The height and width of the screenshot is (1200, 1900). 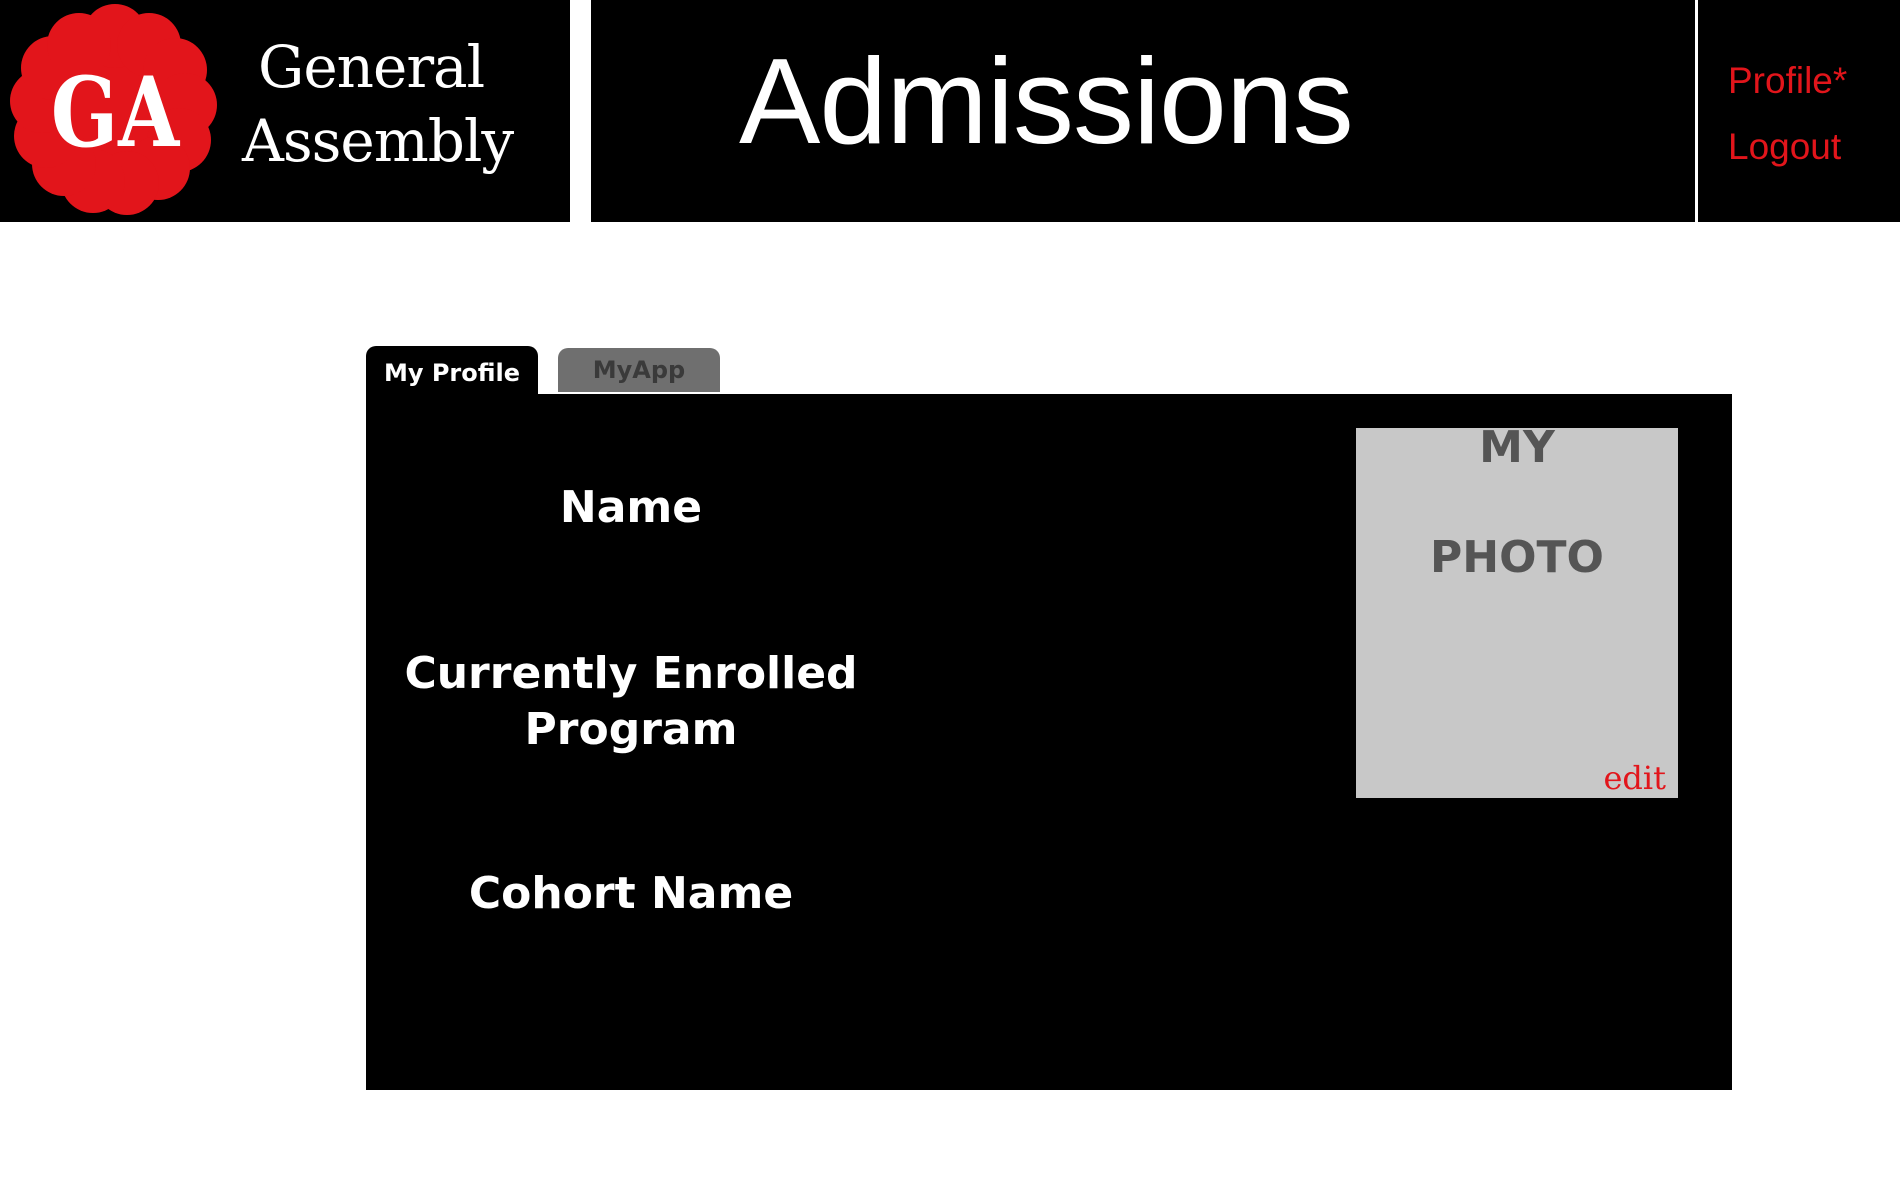 I want to click on logo-block: GA General Assembly, so click(x=285, y=111).